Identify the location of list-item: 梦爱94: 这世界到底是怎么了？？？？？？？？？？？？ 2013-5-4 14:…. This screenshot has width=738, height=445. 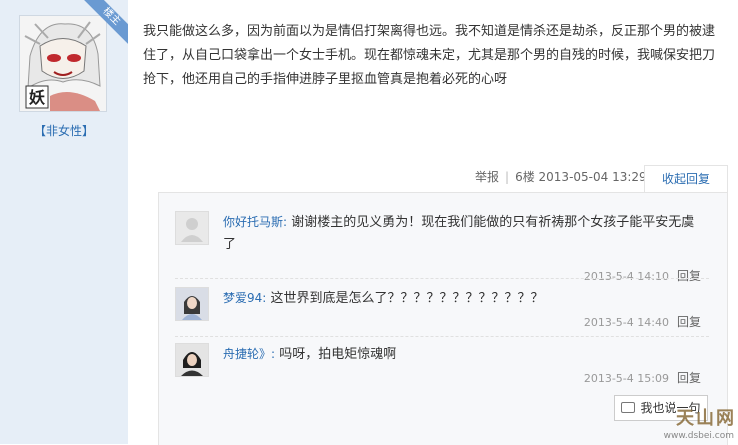
(442, 308).